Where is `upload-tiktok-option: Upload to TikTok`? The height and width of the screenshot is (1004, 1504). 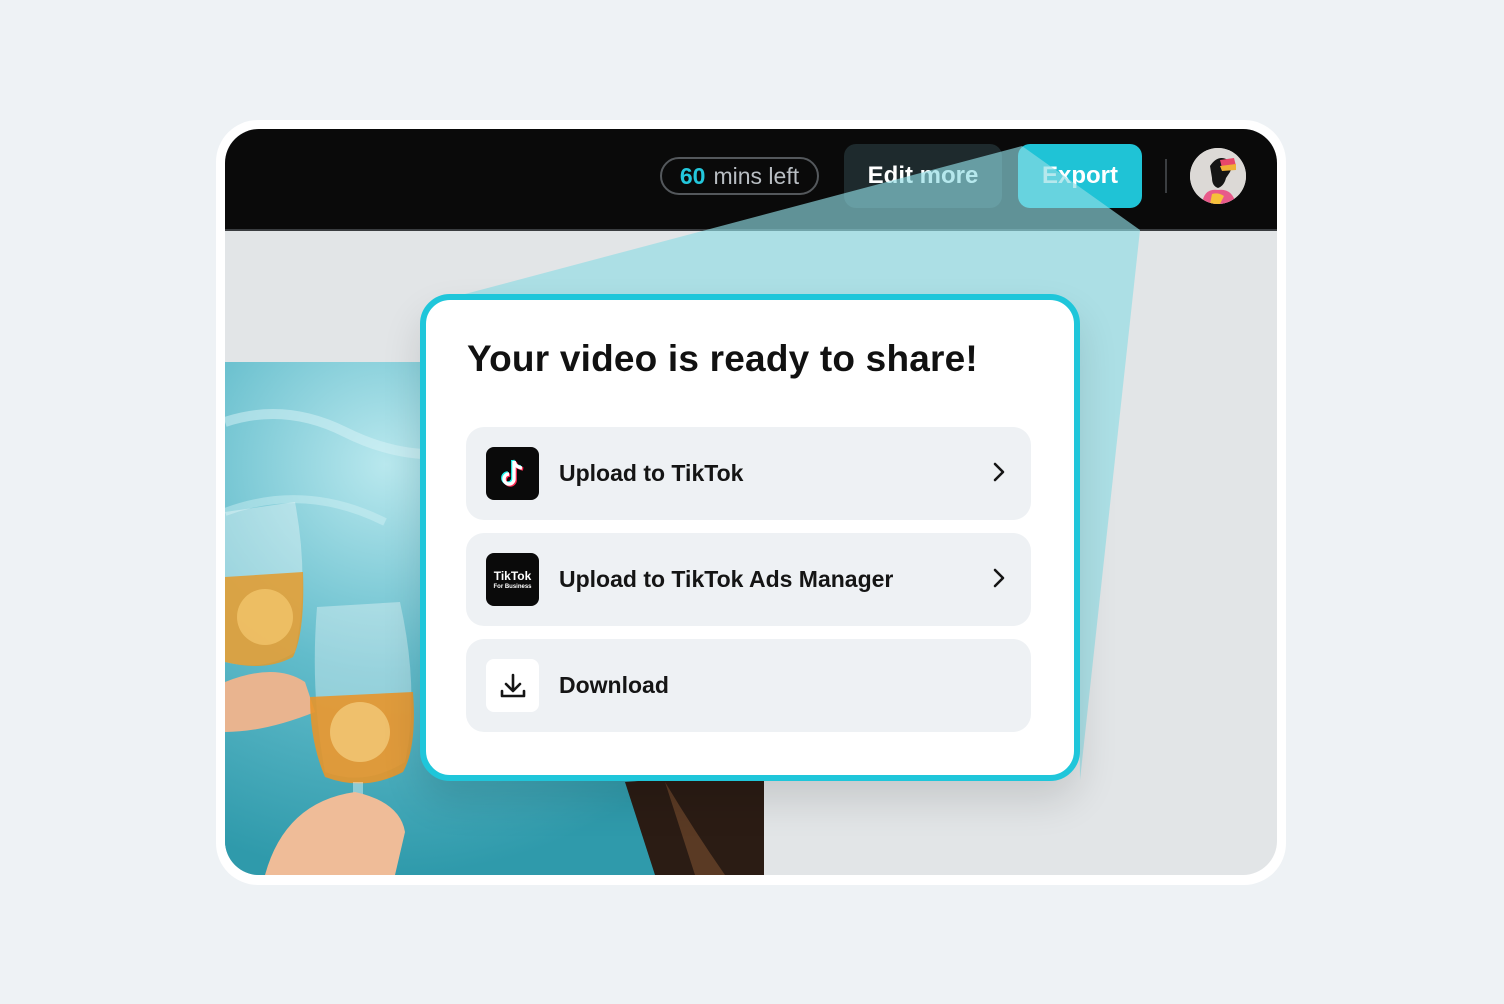
upload-tiktok-option: Upload to TikTok is located at coordinates (748, 473).